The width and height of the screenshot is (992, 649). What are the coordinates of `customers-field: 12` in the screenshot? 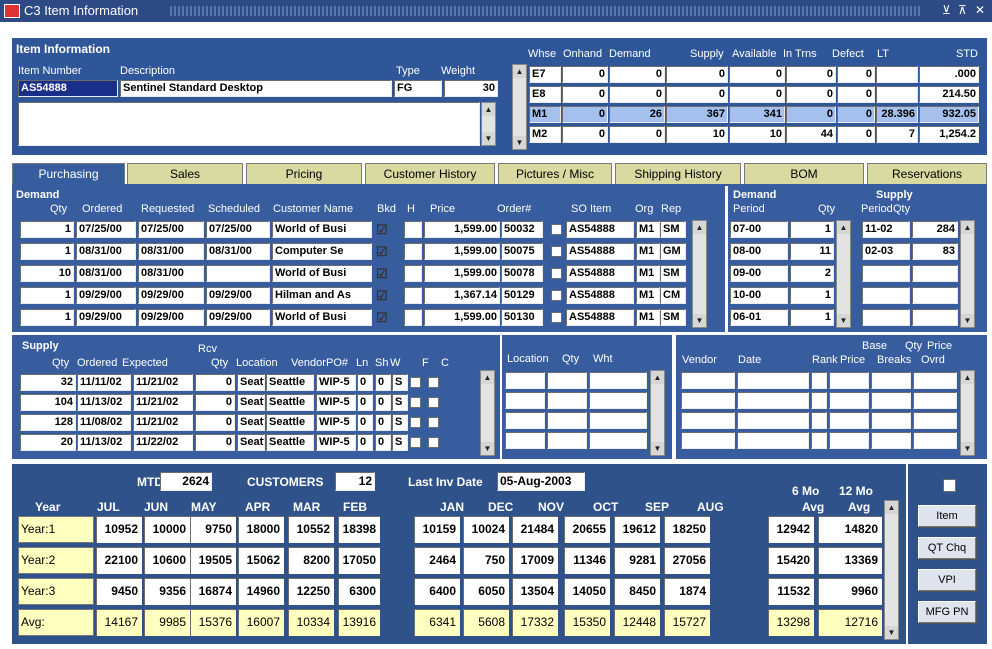 It's located at (355, 481).